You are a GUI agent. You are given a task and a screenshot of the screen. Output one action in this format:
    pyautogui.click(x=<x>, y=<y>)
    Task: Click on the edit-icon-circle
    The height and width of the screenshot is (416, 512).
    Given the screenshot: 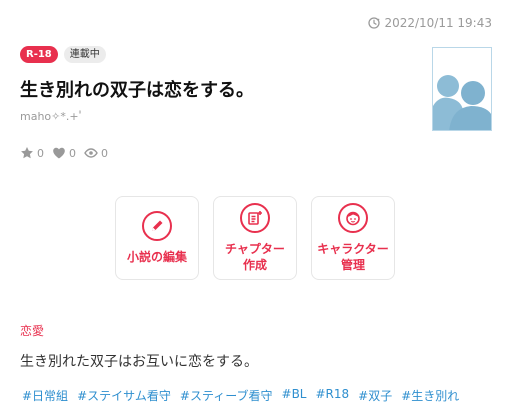 What is the action you would take?
    pyautogui.click(x=157, y=226)
    